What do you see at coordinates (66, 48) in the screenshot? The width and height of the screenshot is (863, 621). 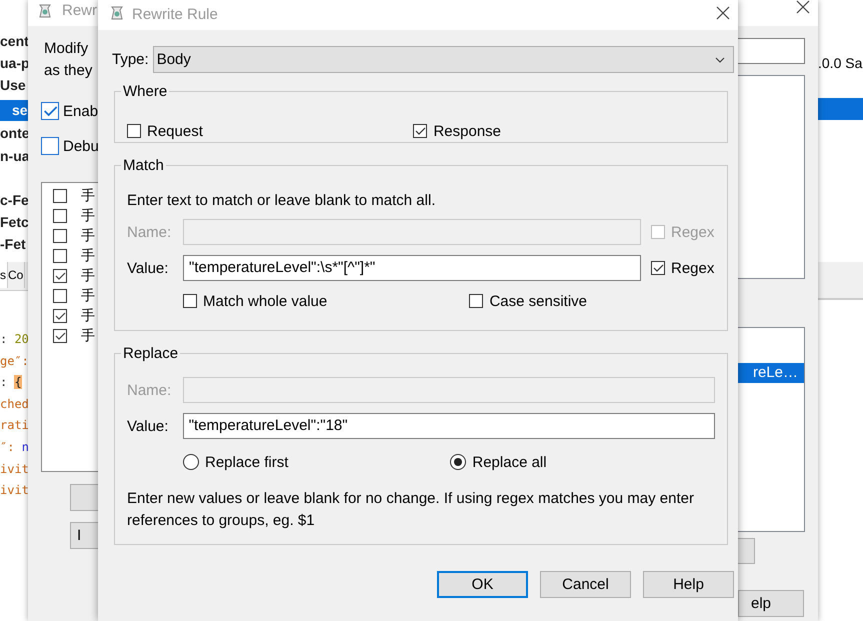 I see `description-text: Modify` at bounding box center [66, 48].